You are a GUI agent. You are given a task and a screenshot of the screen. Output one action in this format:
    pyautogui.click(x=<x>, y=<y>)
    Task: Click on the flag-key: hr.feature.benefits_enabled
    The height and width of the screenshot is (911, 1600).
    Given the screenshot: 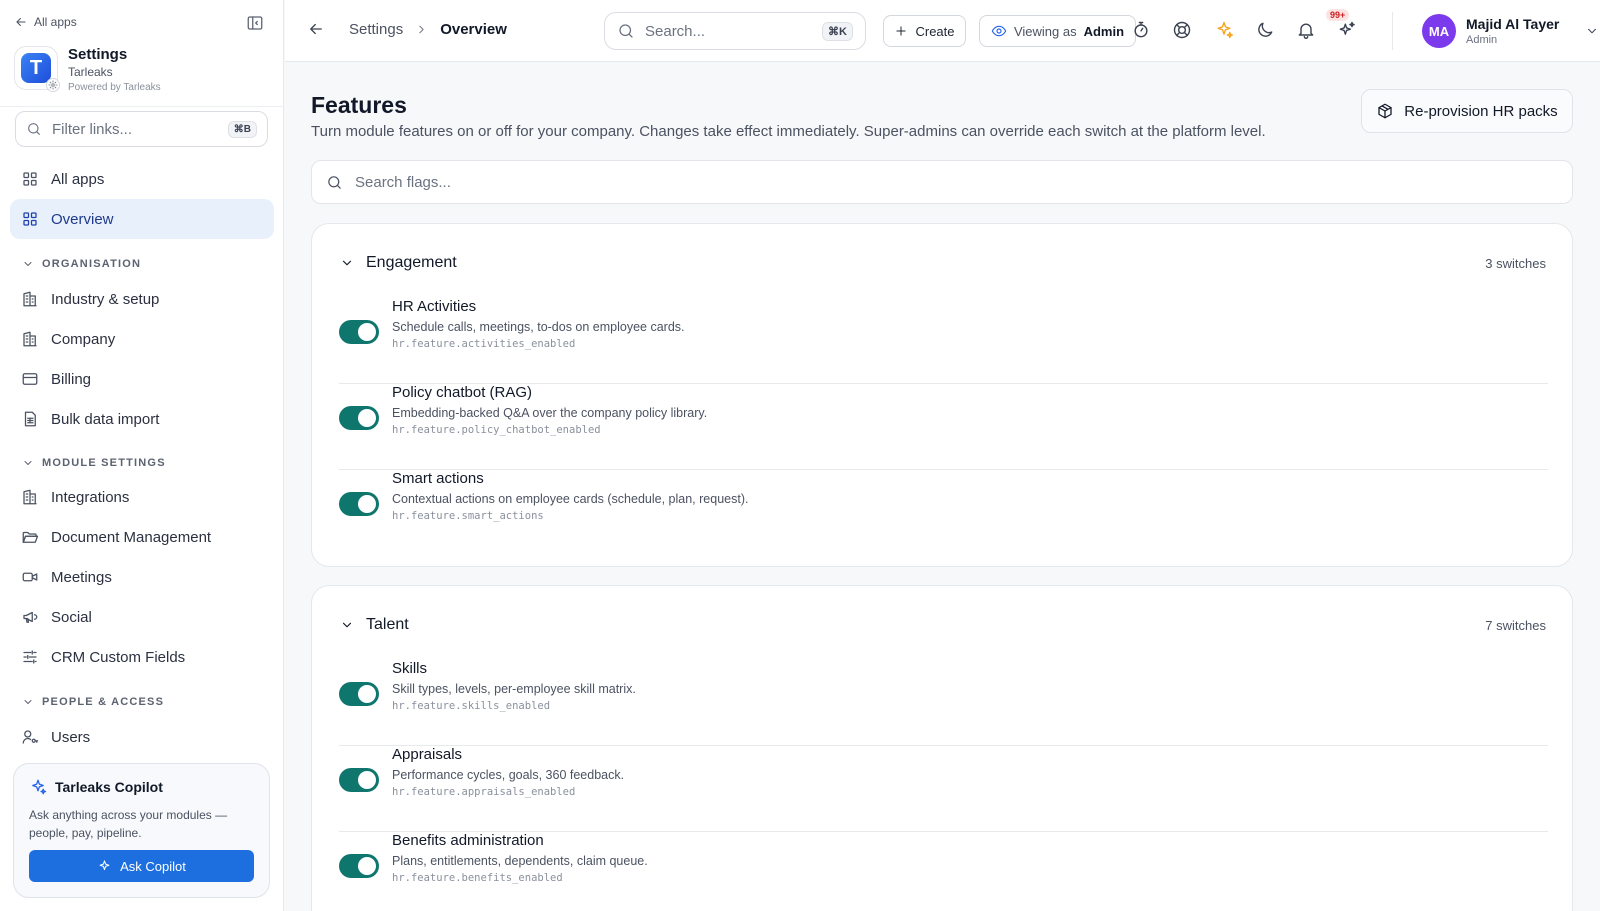 What is the action you would take?
    pyautogui.click(x=477, y=878)
    